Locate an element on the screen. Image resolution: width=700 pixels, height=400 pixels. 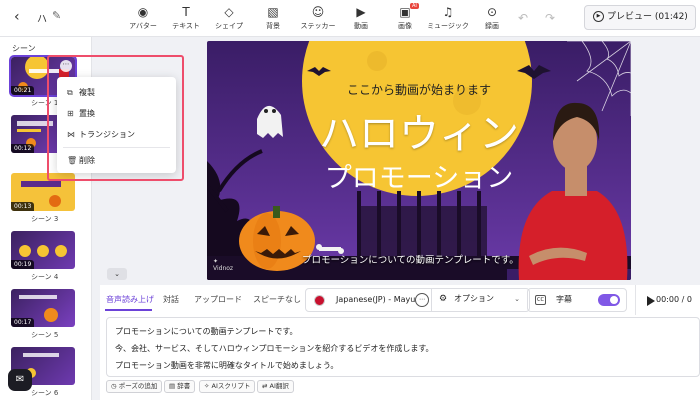
tool-label: ミュージック is located at coordinates (448, 26).